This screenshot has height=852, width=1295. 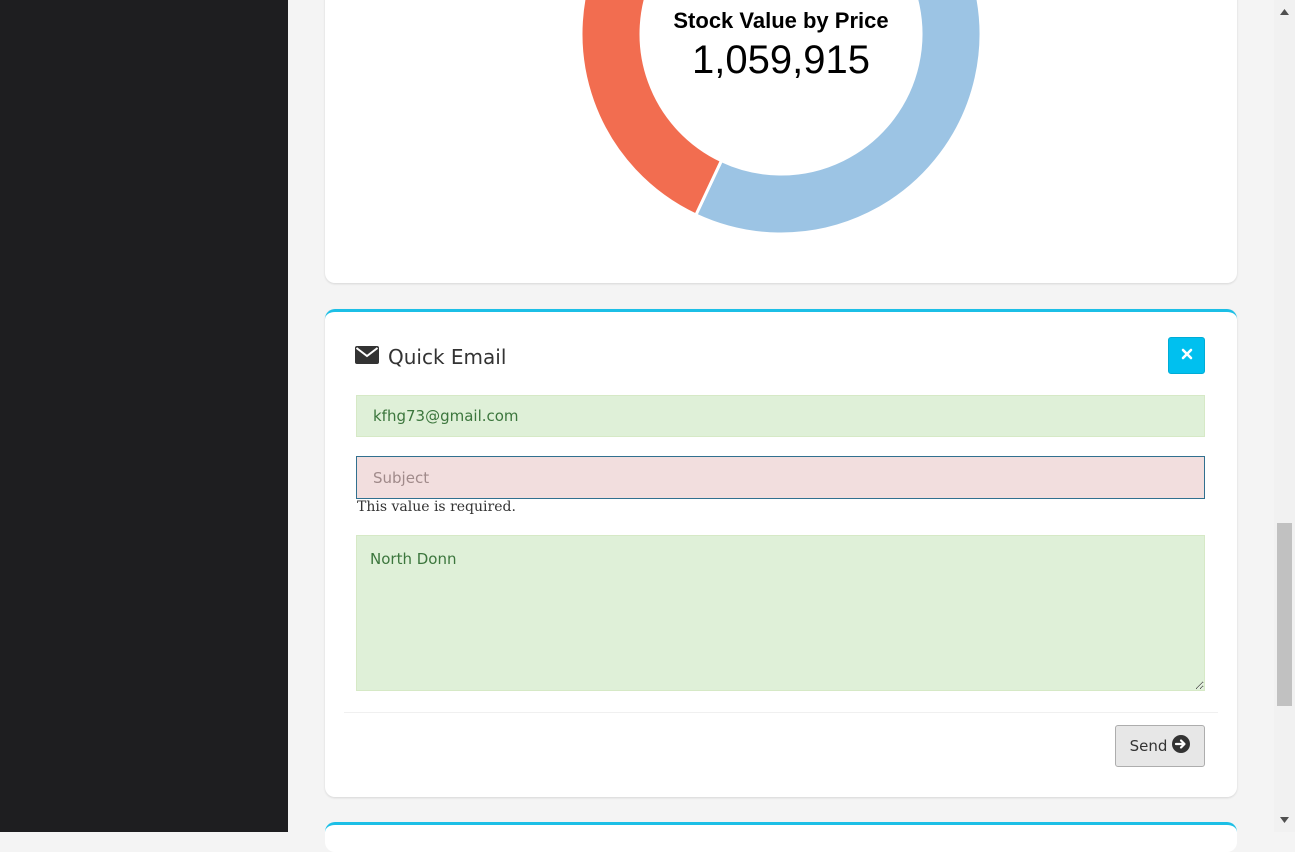 I want to click on subject-error-message: This value is required., so click(x=436, y=507).